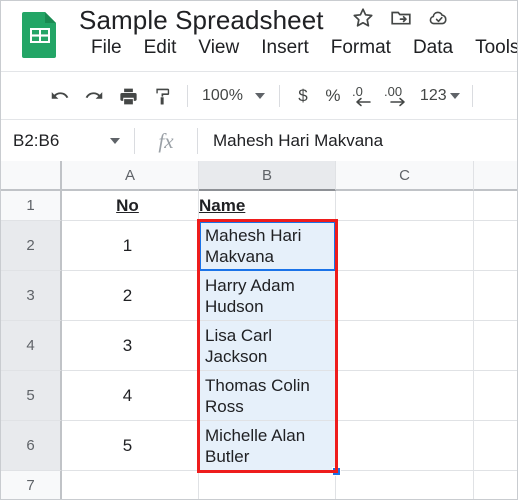  I want to click on row-header-4: 4, so click(31, 346).